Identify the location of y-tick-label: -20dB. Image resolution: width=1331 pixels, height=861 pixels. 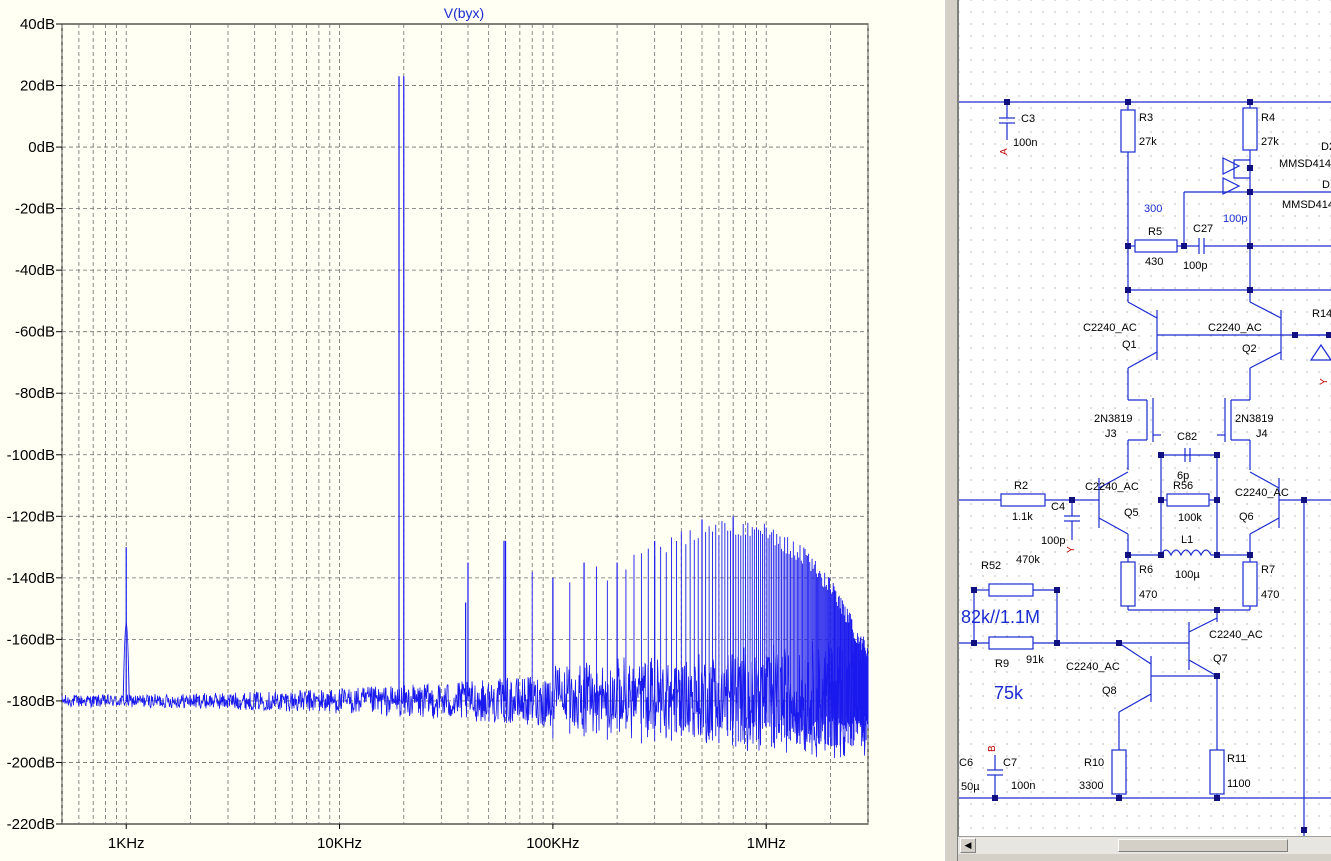
(35, 209).